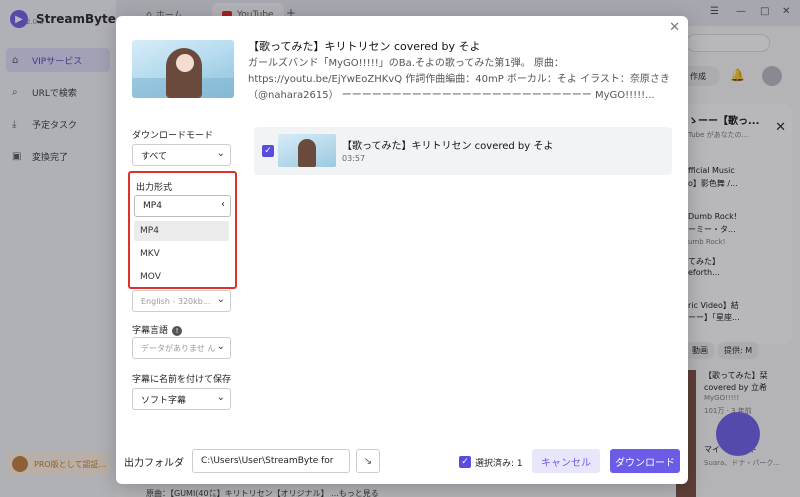  I want to click on browse-folder-button: ↘, so click(368, 461).